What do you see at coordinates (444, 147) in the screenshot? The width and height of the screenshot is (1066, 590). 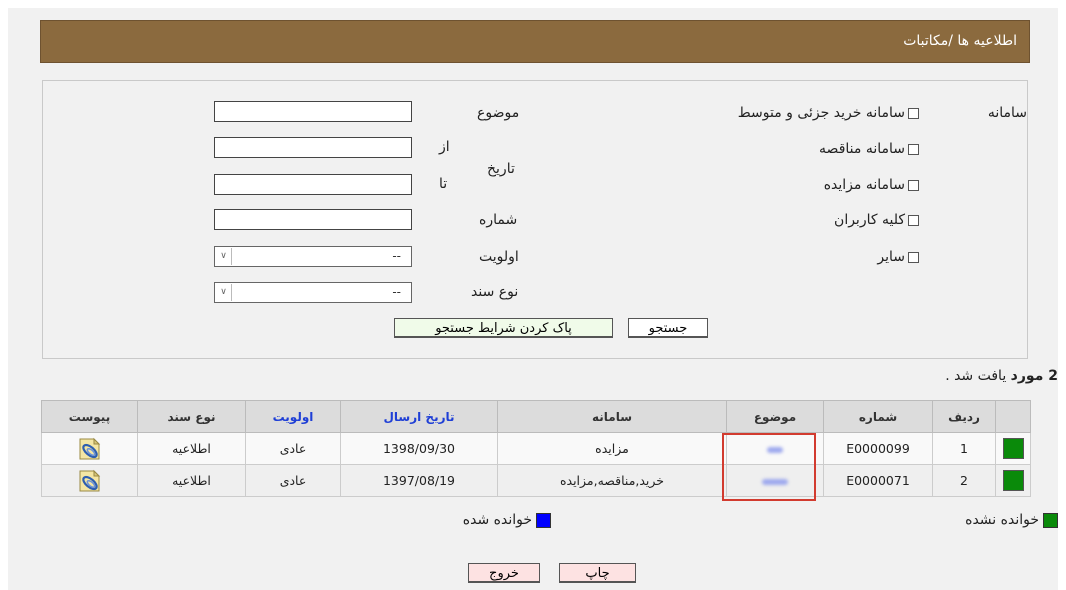 I see `date-from-label: از` at bounding box center [444, 147].